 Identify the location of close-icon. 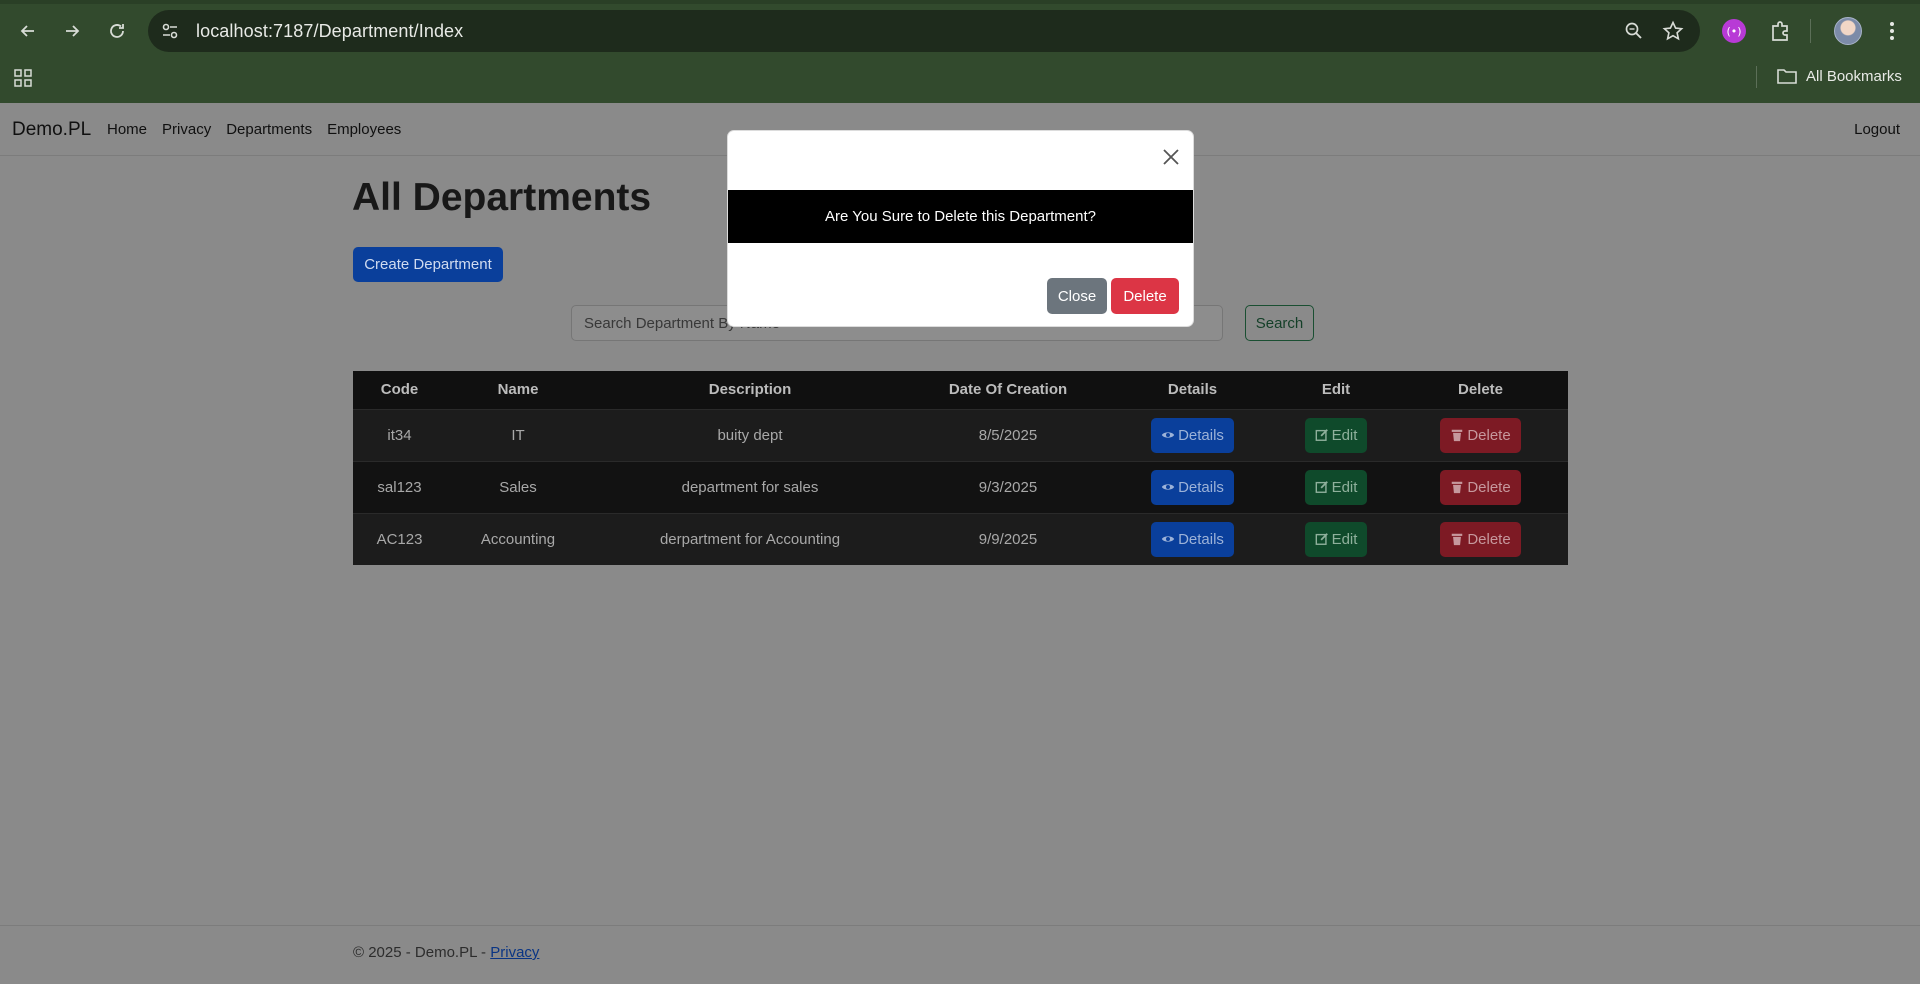
(1171, 157).